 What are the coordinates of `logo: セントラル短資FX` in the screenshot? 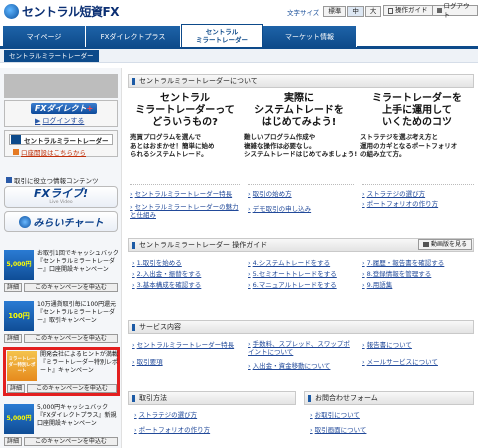 It's located at (64, 11).